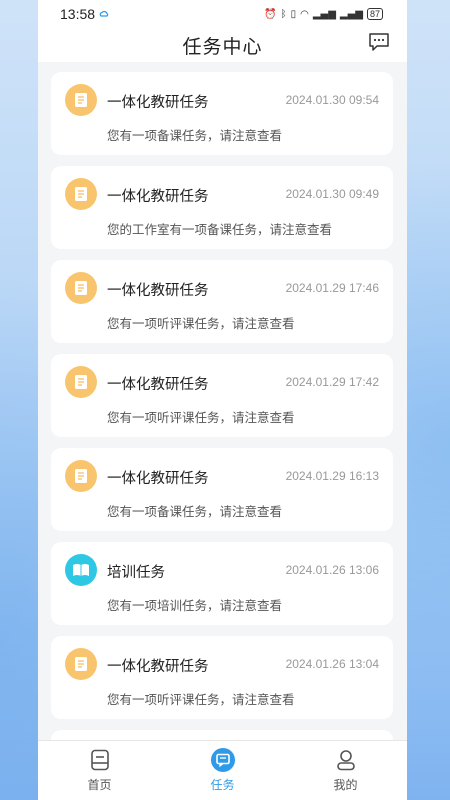 The image size is (450, 800). I want to click on task-description: 您有一项培训任务，请注意查看, so click(195, 605).